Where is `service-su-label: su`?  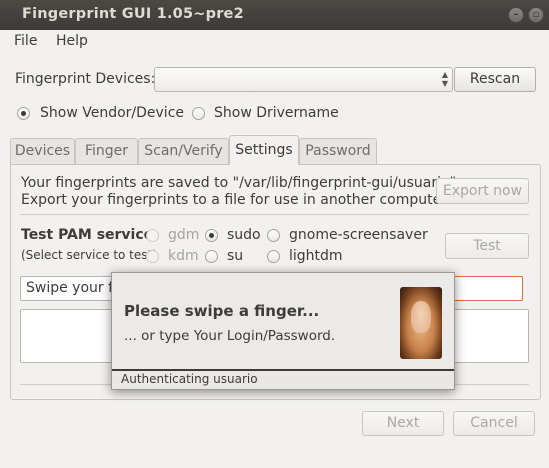 service-su-label: su is located at coordinates (235, 256).